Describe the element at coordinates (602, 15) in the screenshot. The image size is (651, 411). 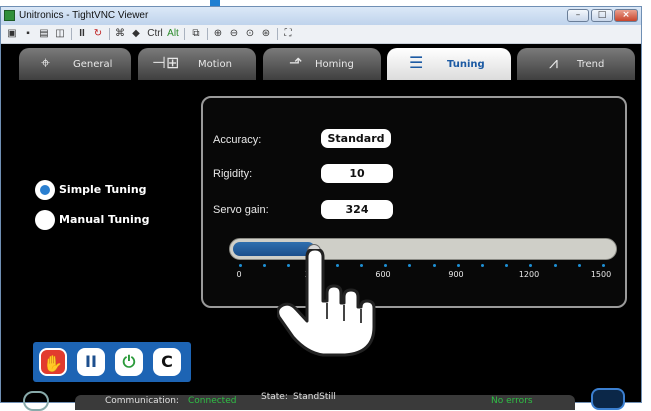
I see `maximize-button: □` at that location.